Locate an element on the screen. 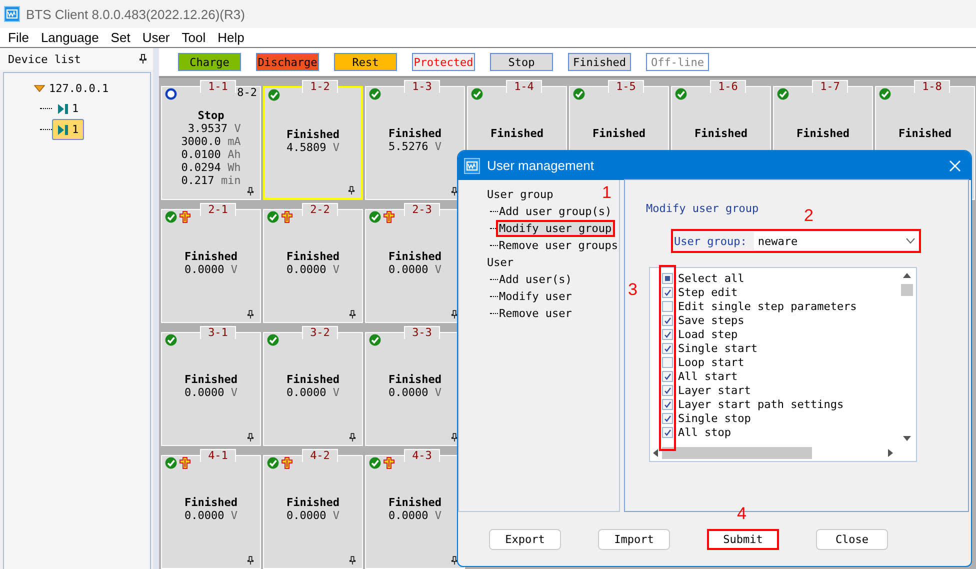 This screenshot has height=569, width=976. step-number: 2 is located at coordinates (809, 215).